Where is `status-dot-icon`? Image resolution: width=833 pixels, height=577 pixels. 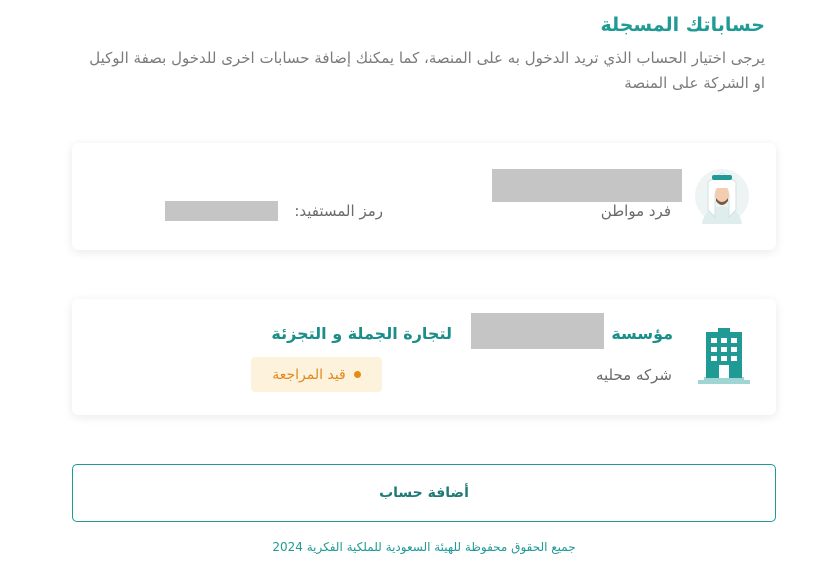 status-dot-icon is located at coordinates (357, 374).